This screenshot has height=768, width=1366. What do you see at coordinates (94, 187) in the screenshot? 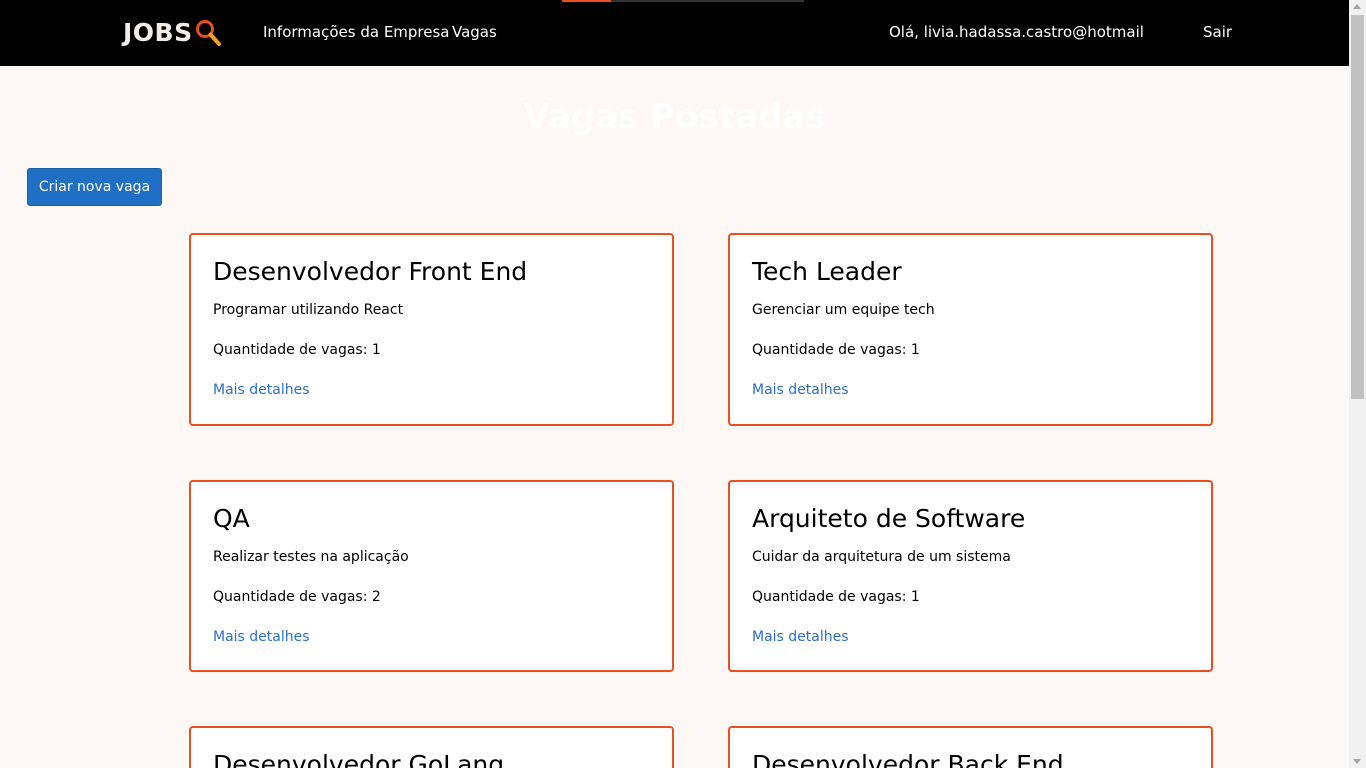
I see `create-job-button: Criar nova vaga` at bounding box center [94, 187].